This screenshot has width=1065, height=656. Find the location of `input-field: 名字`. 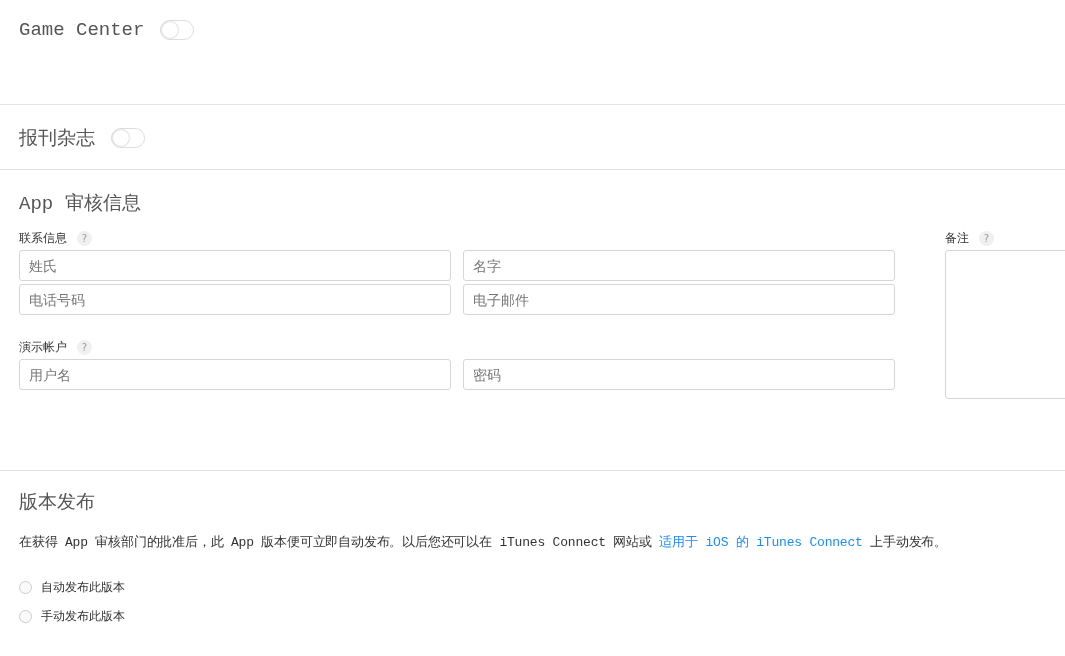

input-field: 名字 is located at coordinates (679, 265).